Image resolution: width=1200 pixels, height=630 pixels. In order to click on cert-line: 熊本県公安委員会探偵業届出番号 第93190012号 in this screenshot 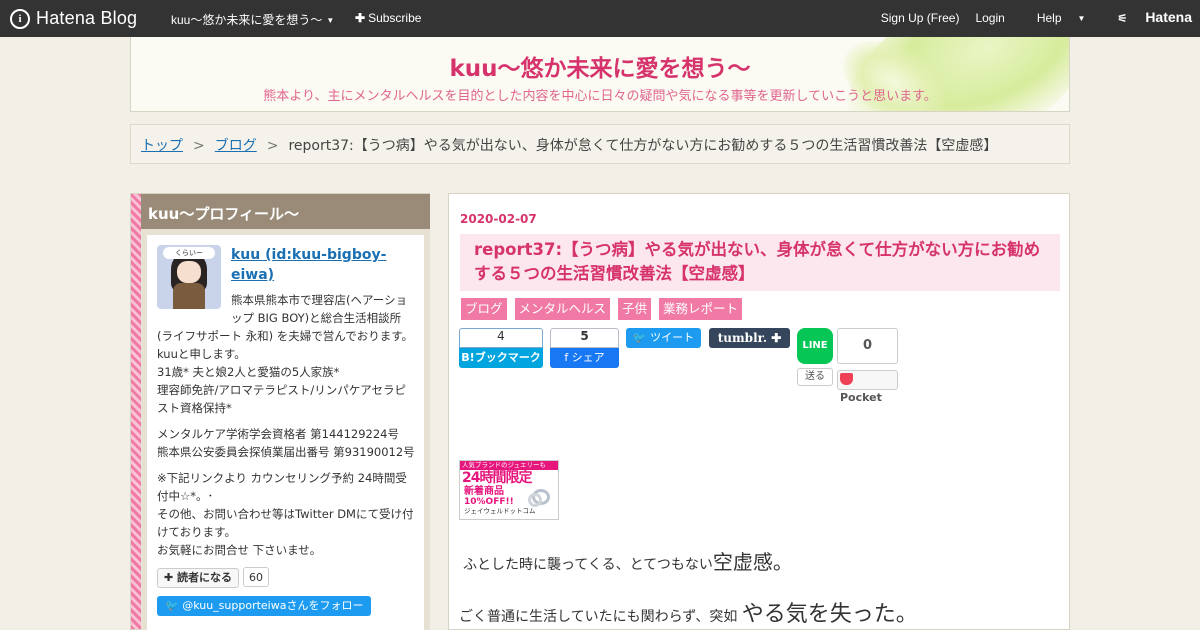, I will do `click(286, 452)`.